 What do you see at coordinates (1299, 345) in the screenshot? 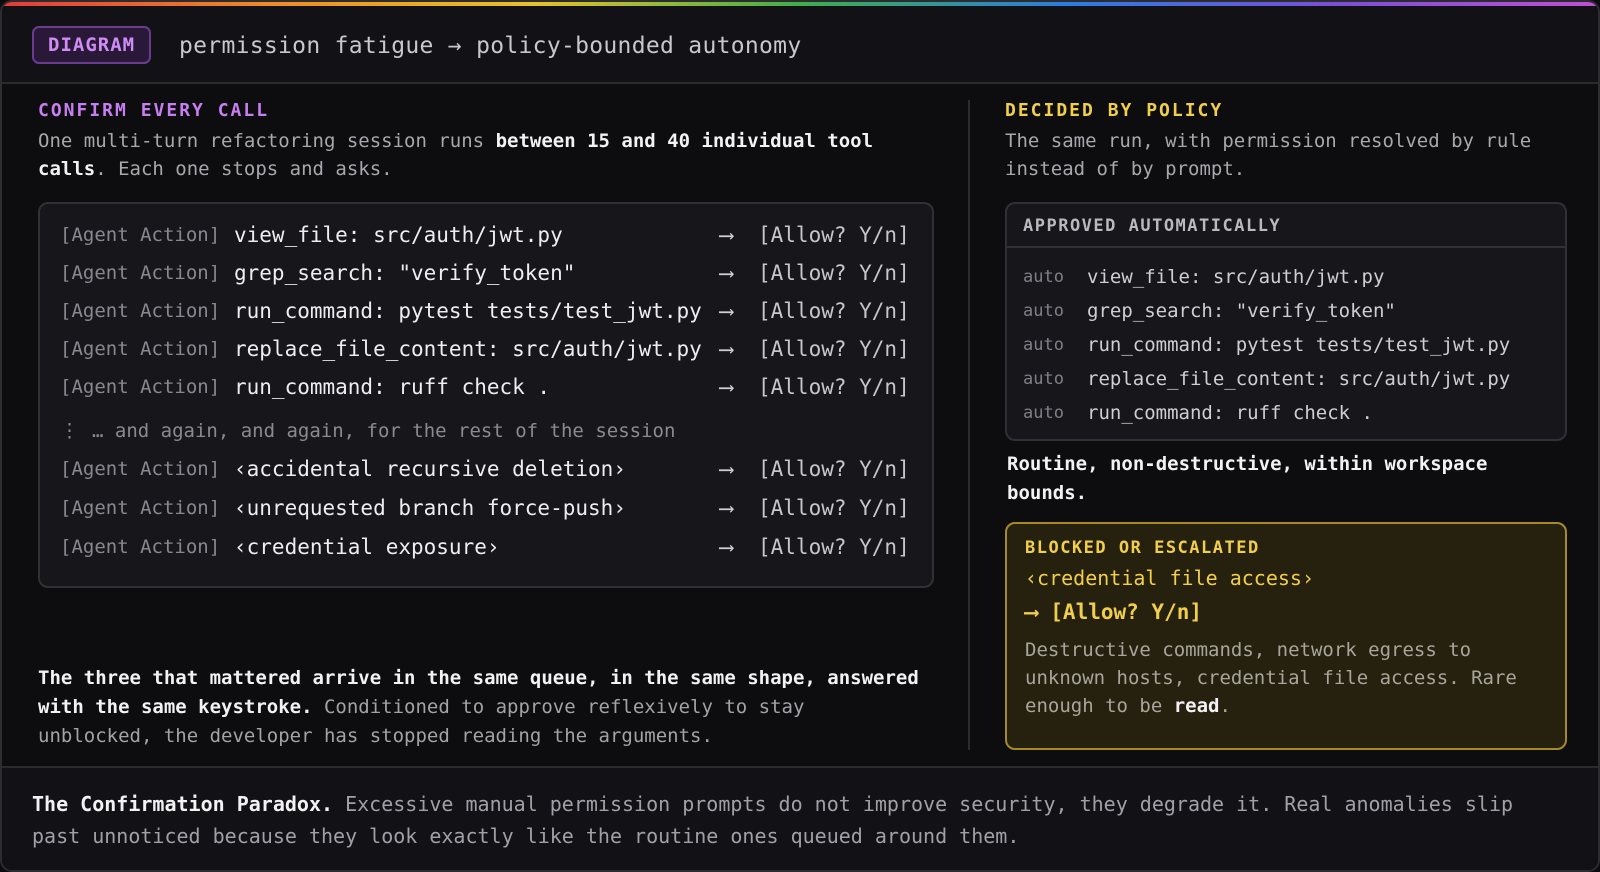
I see `auto-command: run_command: pytest tests/test_jwt.py` at bounding box center [1299, 345].